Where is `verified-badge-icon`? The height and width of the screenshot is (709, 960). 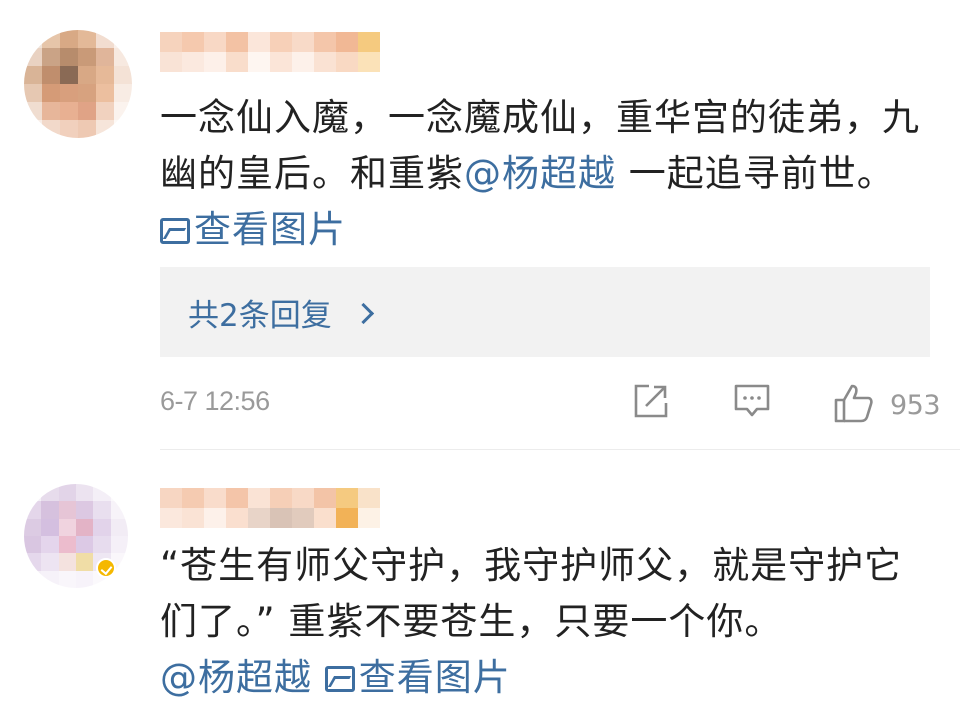
verified-badge-icon is located at coordinates (106, 568).